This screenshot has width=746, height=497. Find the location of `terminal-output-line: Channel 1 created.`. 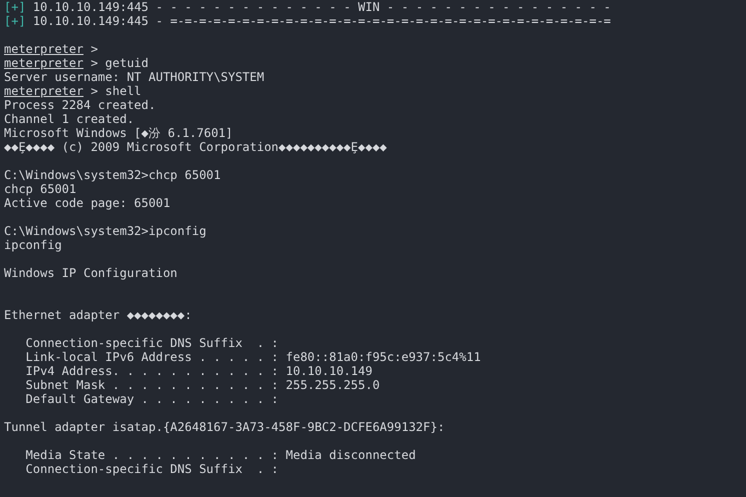

terminal-output-line: Channel 1 created. is located at coordinates (69, 119).